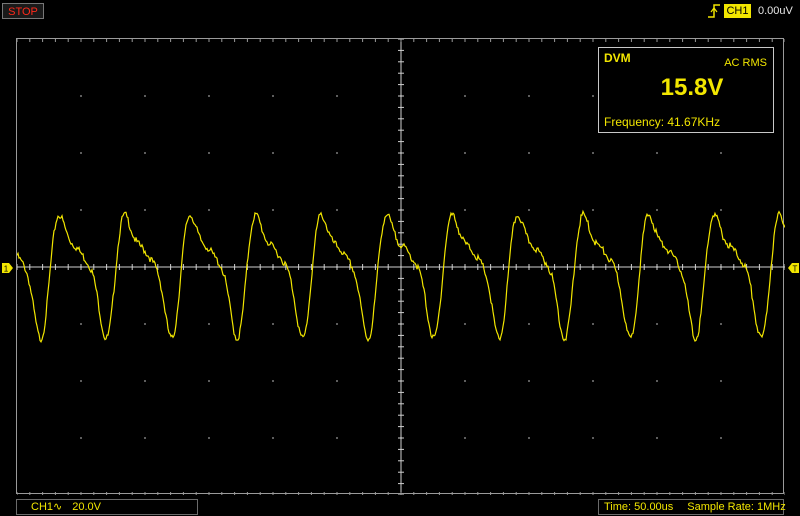 This screenshot has height=516, width=800. I want to click on ac-coupling-icon: ∿, so click(58, 507).